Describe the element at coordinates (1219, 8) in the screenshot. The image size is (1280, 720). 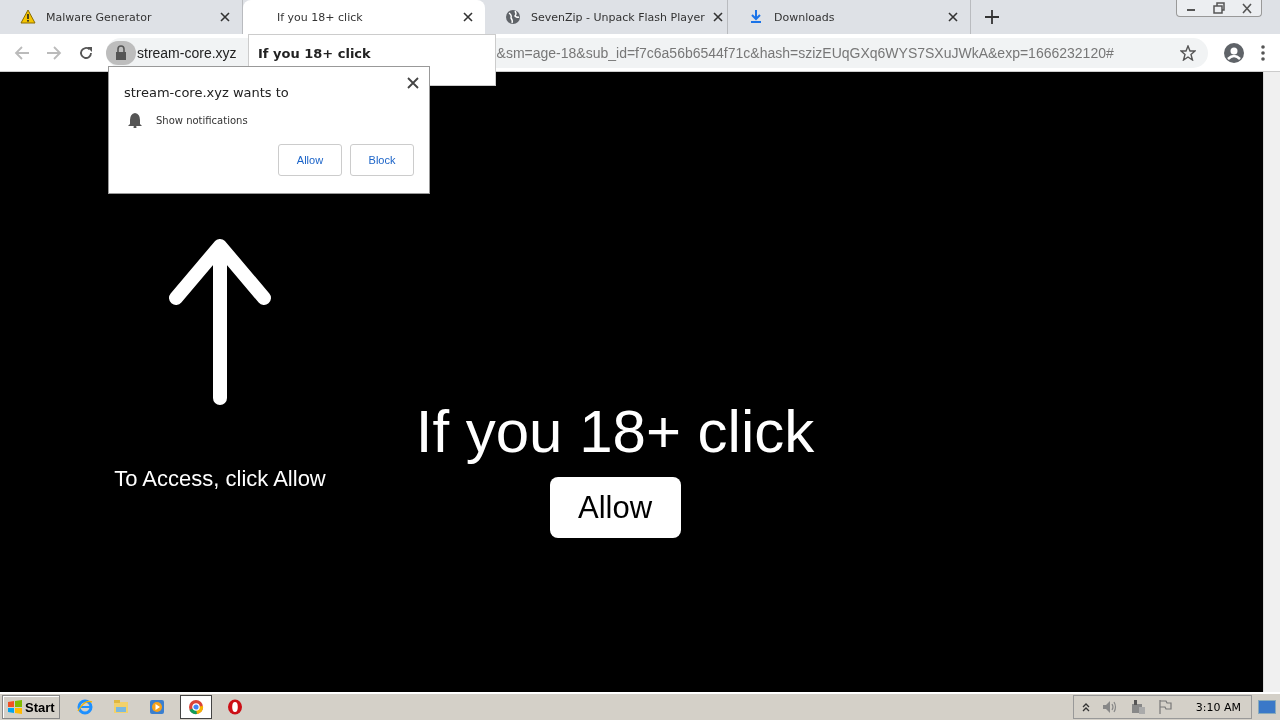
I see `window-controls` at that location.